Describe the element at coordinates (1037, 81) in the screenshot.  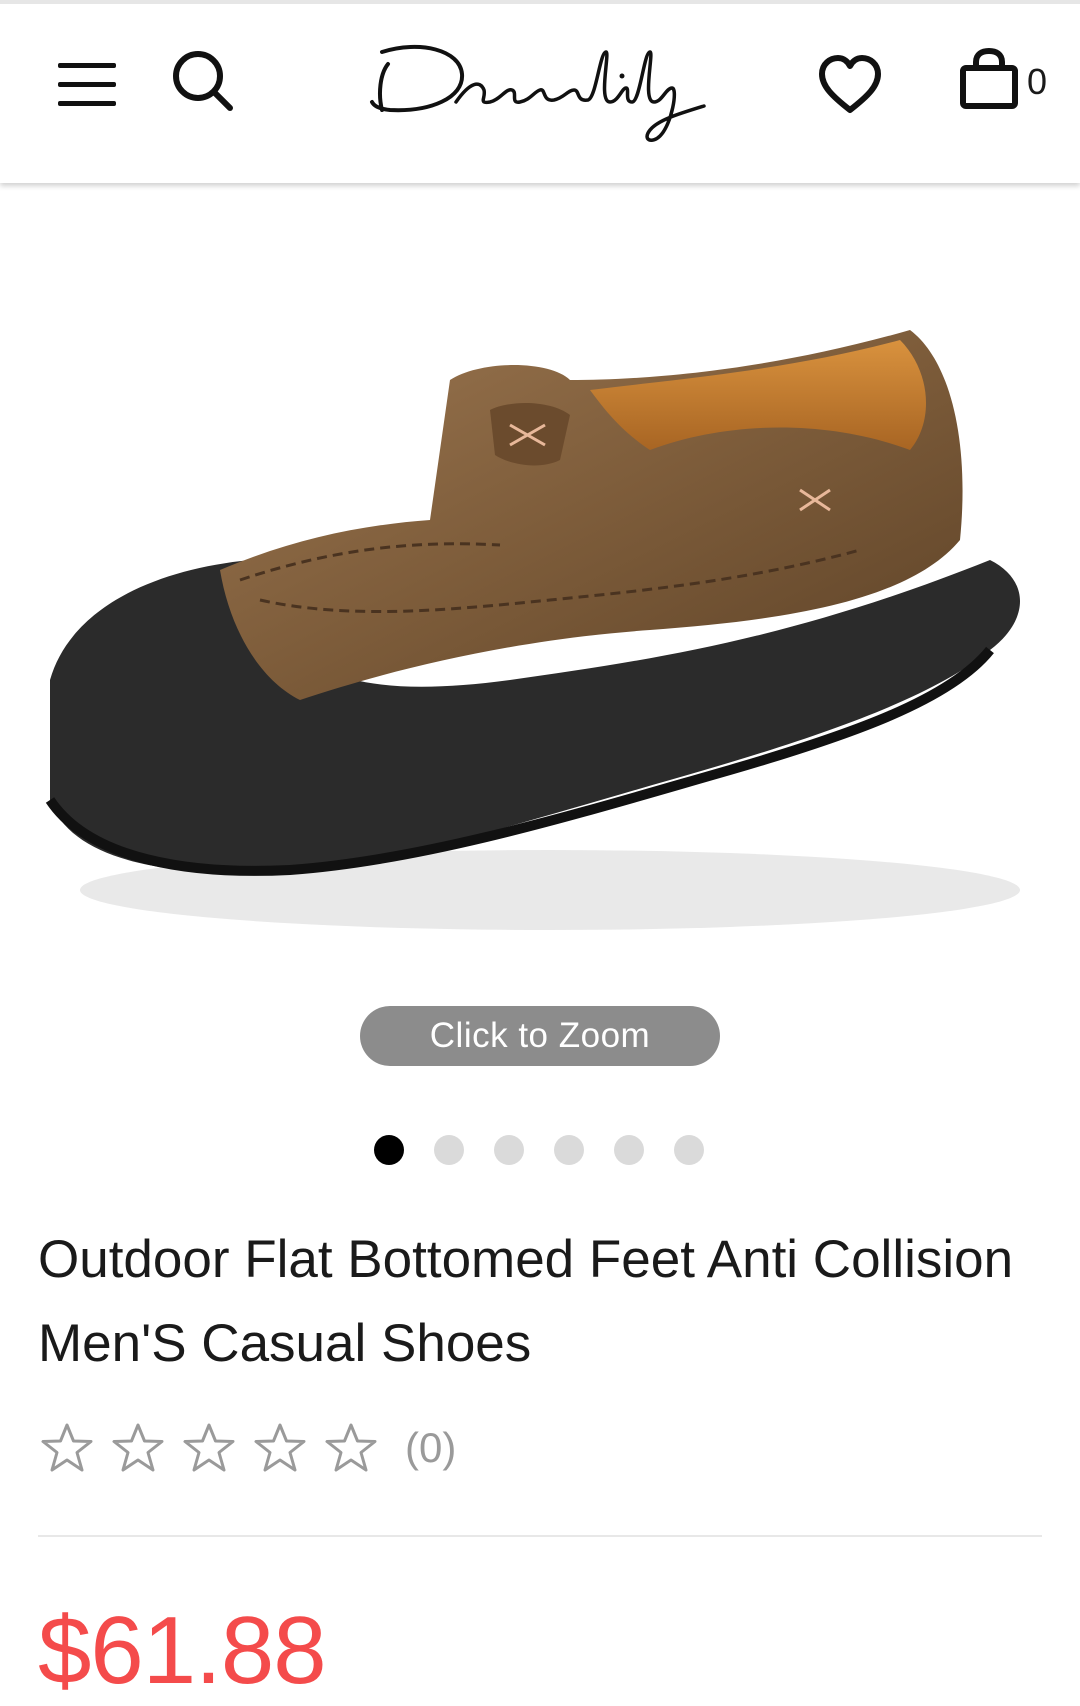
I see `cart-count: 0` at that location.